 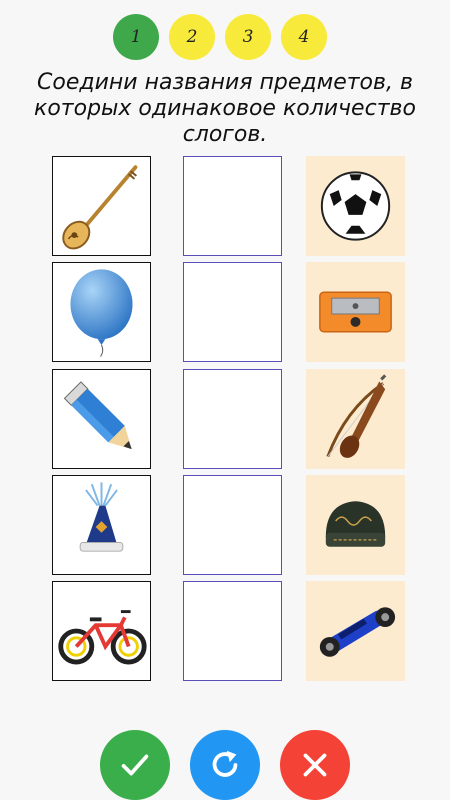 I want to click on step-1: 1, so click(x=136, y=37).